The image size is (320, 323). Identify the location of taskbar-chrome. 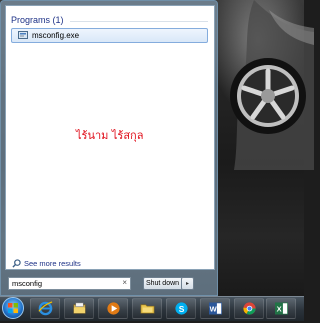
(249, 308).